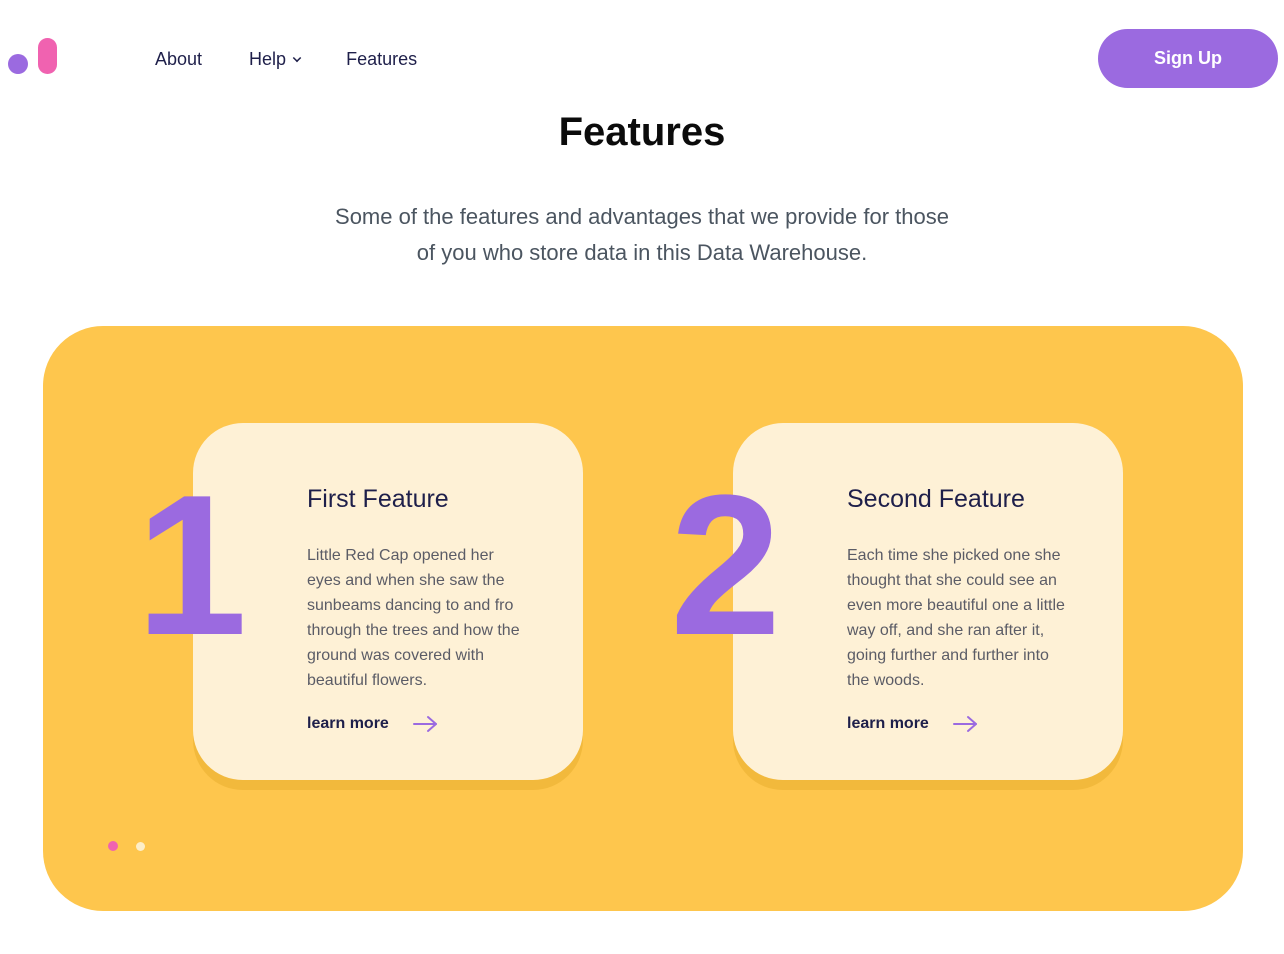  Describe the element at coordinates (192, 565) in the screenshot. I see `feature-number: 1` at that location.